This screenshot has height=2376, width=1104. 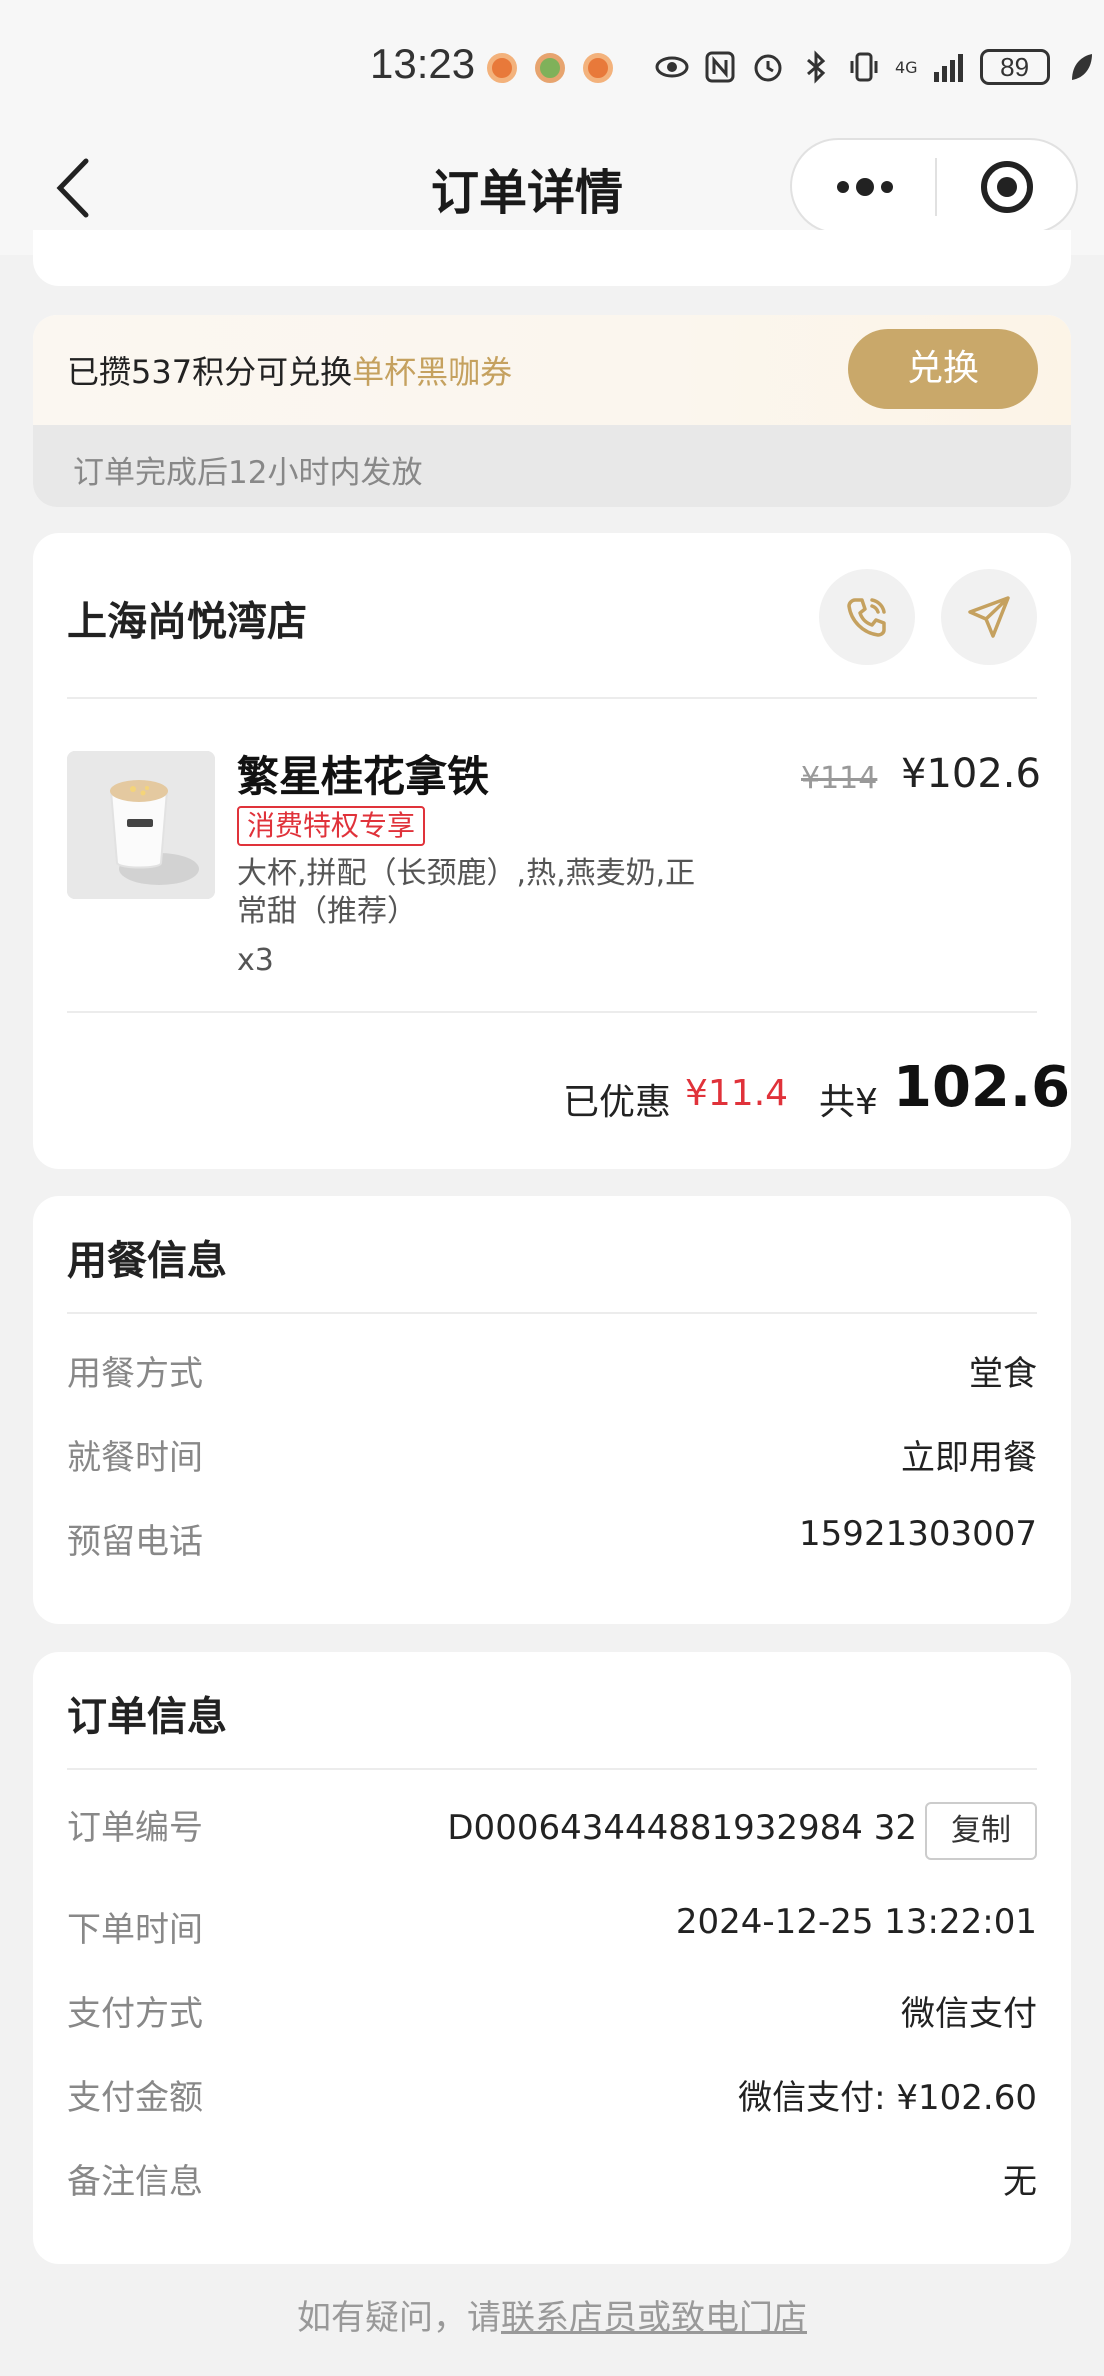 What do you see at coordinates (865, 187) in the screenshot?
I see `more-icon` at bounding box center [865, 187].